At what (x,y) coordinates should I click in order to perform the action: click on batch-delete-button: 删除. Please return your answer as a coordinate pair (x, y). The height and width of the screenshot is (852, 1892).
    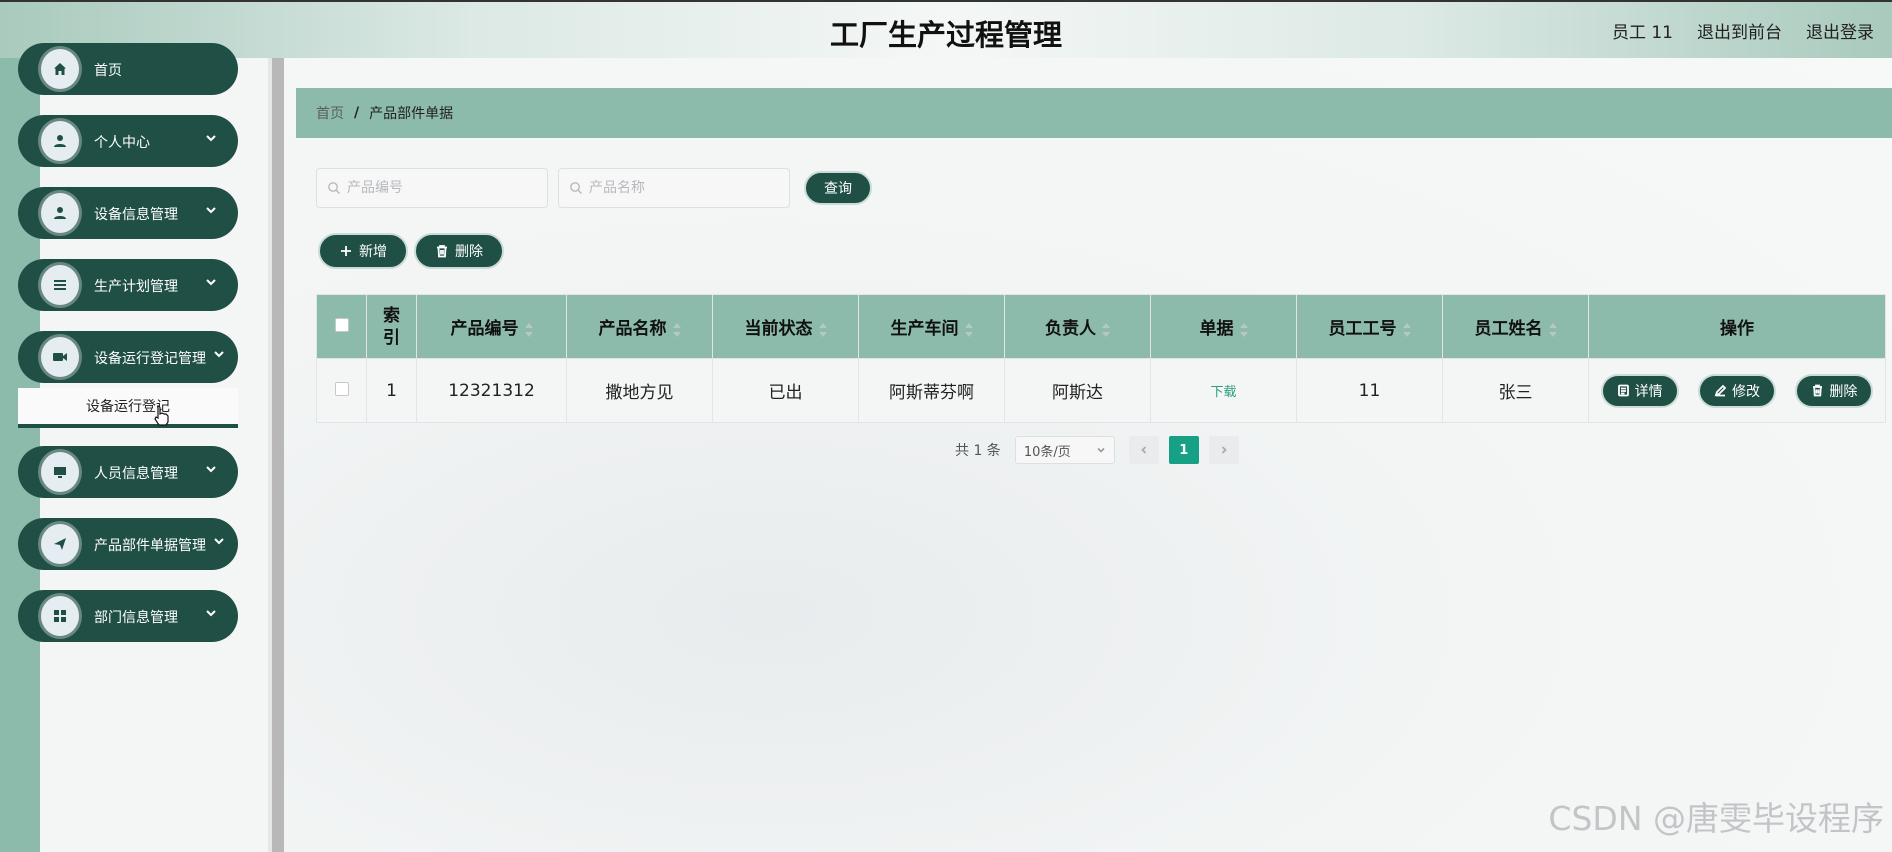
    Looking at the image, I should click on (459, 251).